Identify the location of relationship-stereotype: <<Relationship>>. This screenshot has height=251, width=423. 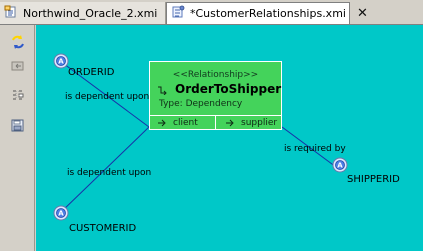
(215, 75).